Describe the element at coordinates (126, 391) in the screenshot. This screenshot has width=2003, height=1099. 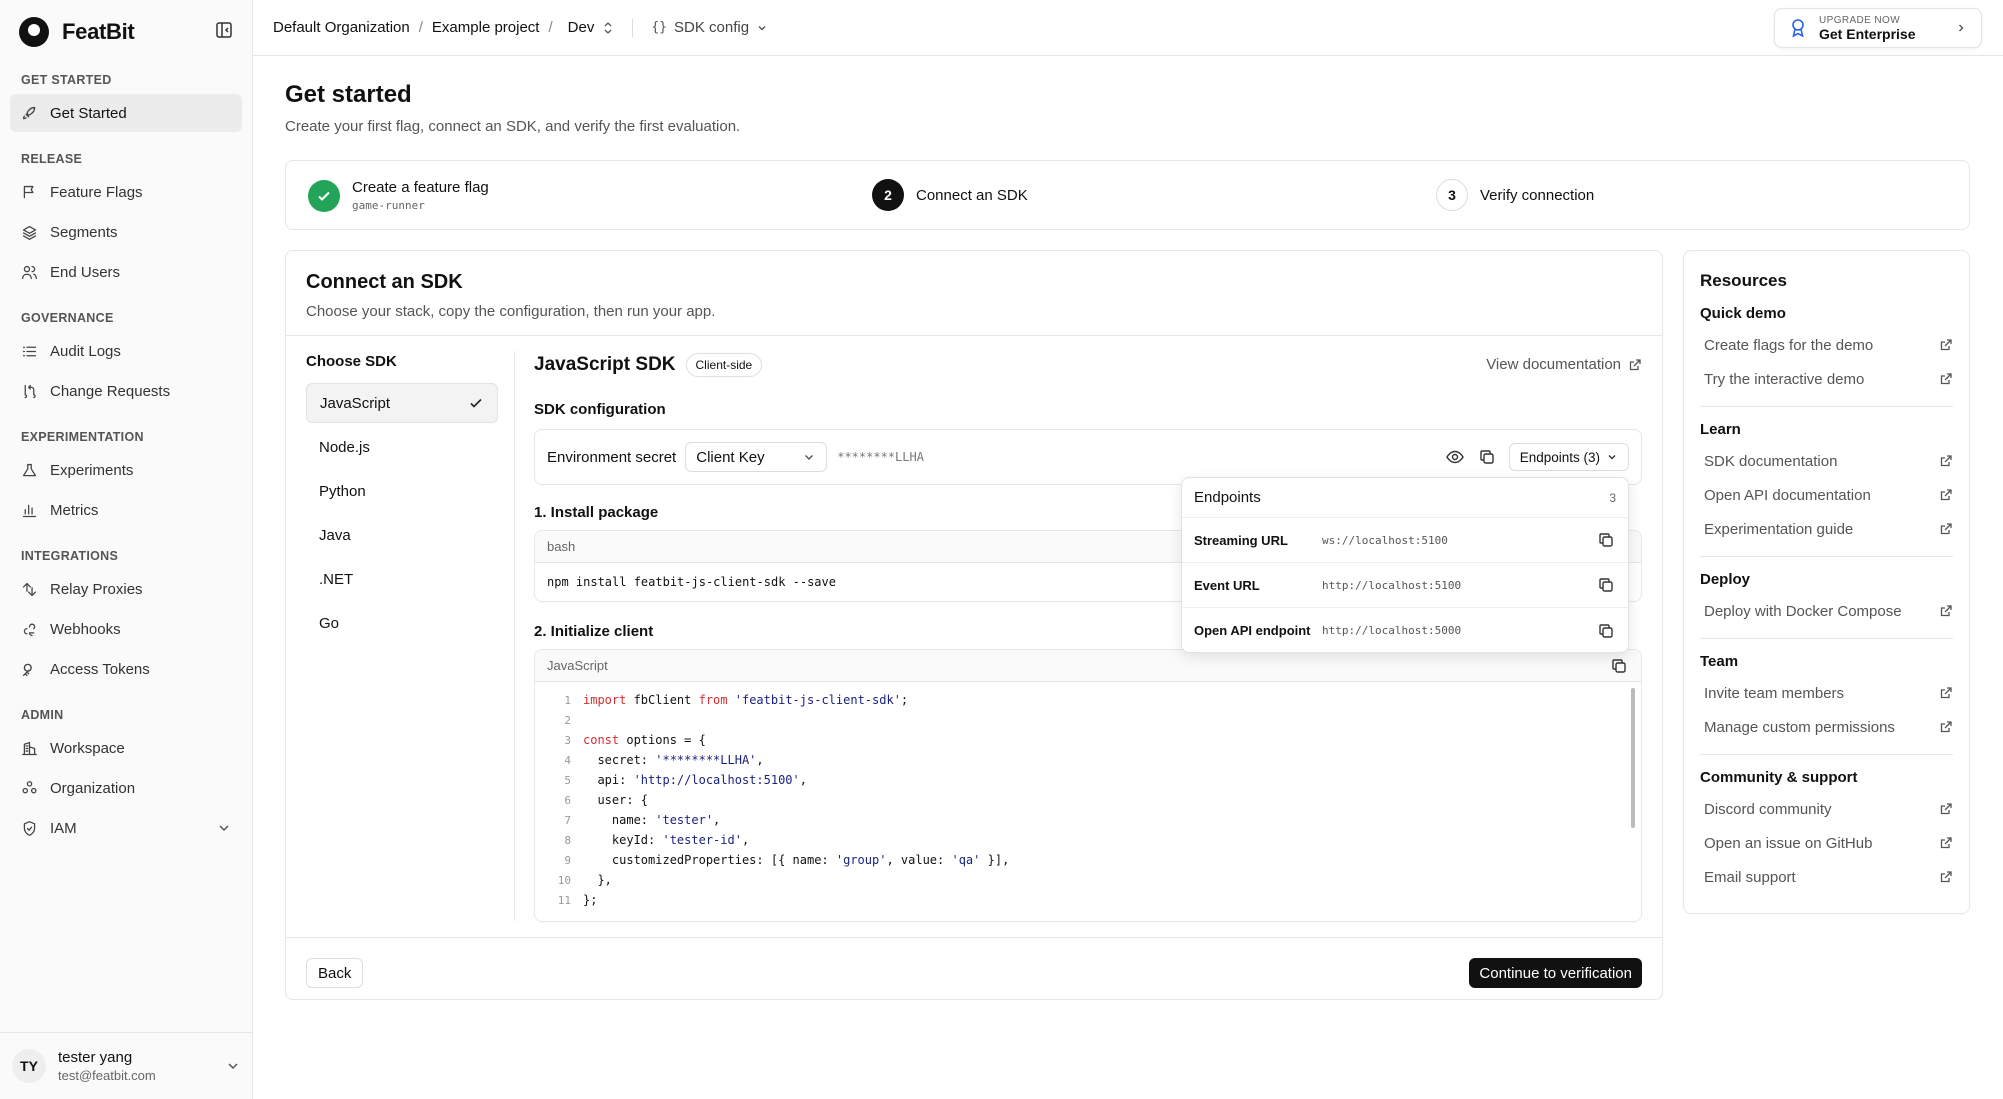
I see `sidebar-item-change-requests: Change Requests` at that location.